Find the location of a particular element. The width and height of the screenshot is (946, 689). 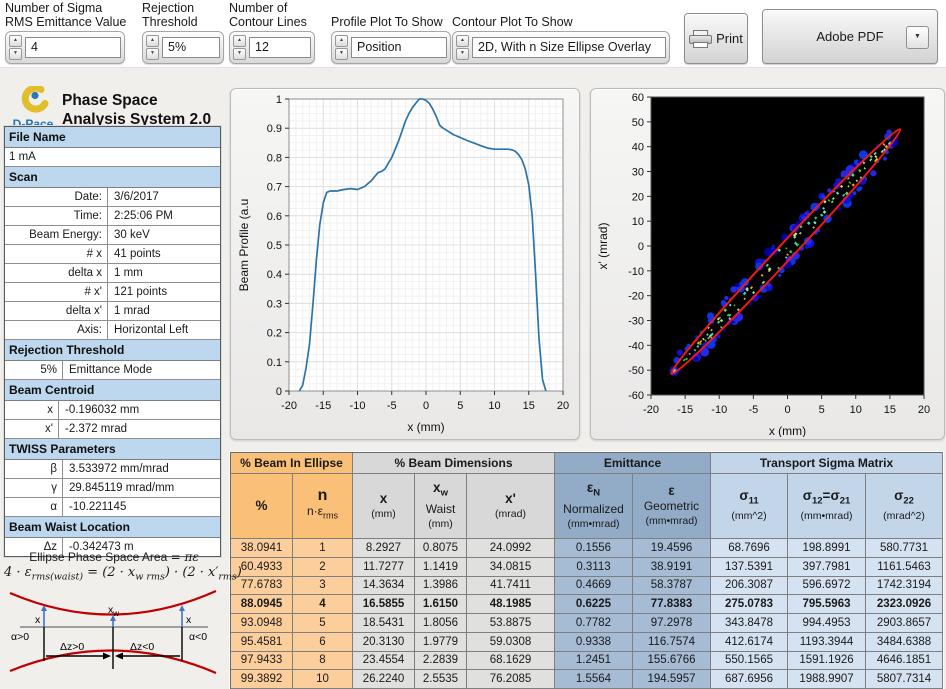

svg-text: 20 is located at coordinates (638, 197).